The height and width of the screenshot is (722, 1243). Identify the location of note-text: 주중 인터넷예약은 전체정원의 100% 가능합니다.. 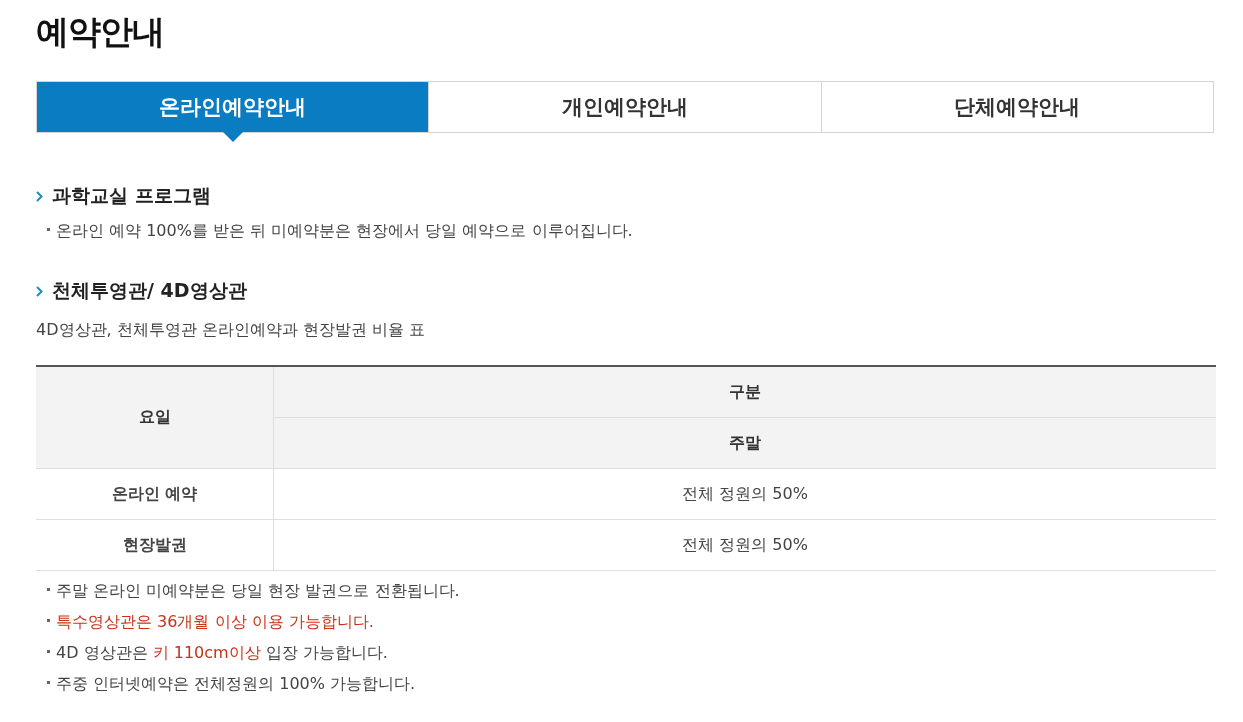
(236, 684).